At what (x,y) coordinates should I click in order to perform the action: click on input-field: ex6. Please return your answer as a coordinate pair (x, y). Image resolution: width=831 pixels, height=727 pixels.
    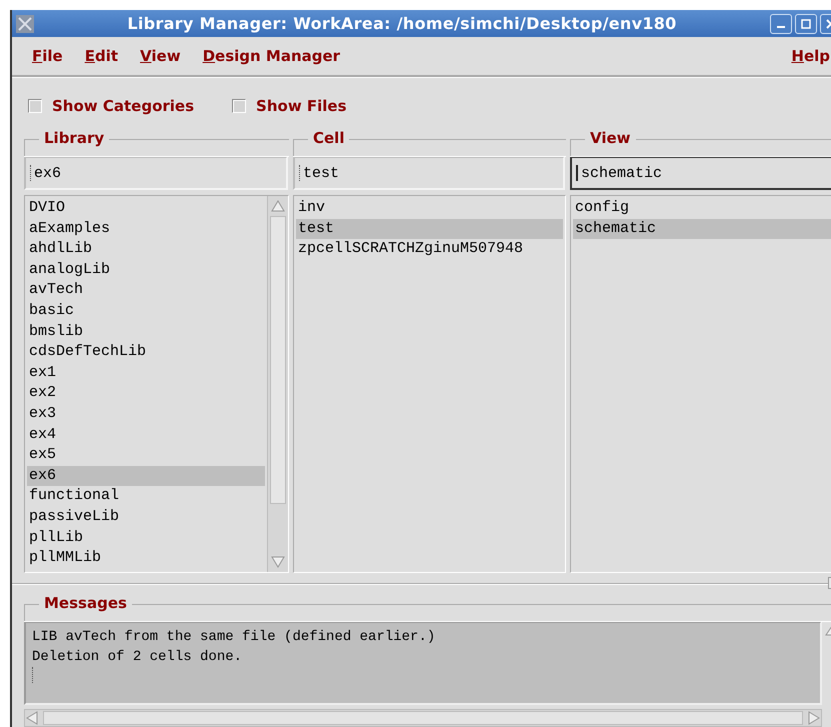
    Looking at the image, I should click on (156, 173).